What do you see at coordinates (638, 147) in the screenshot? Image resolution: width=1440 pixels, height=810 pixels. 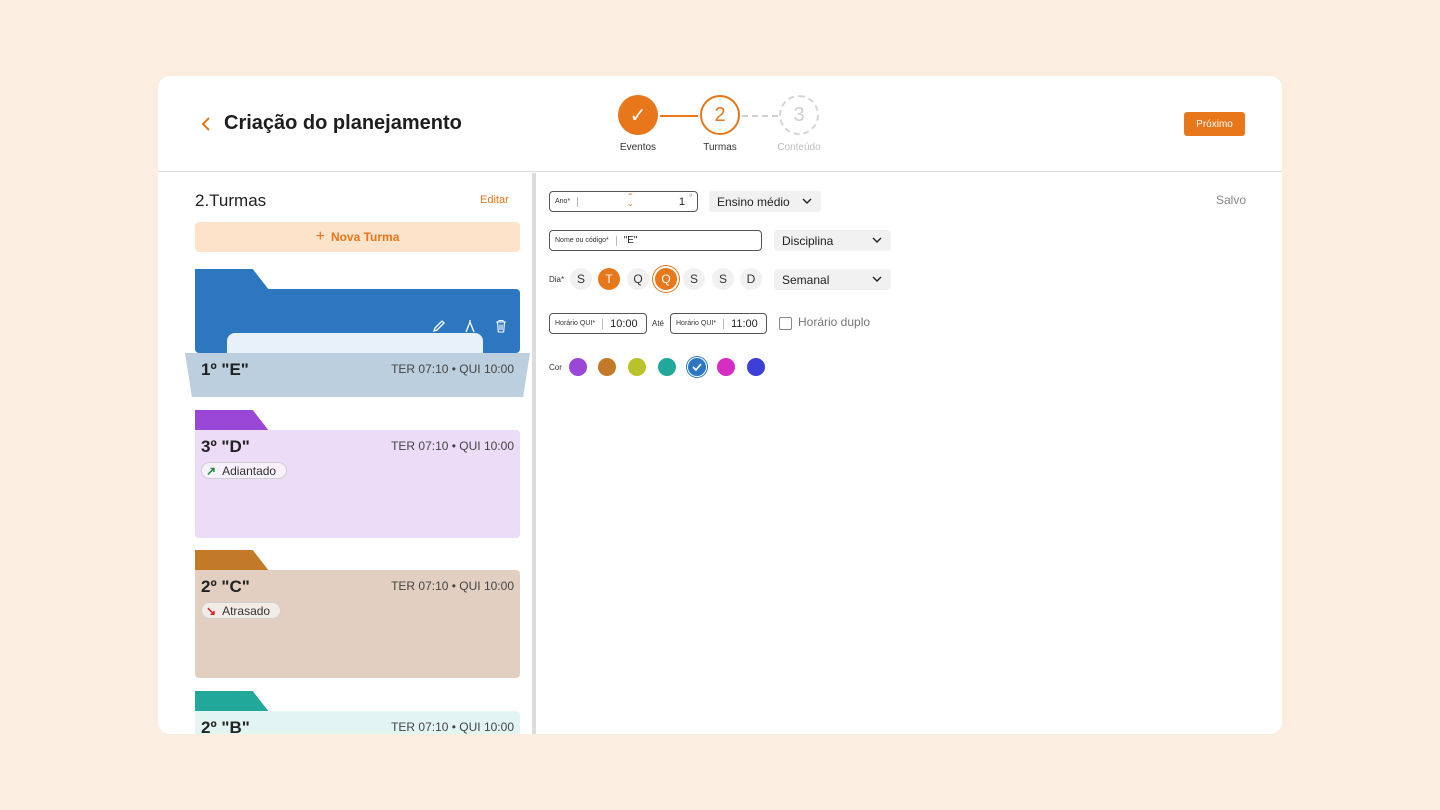 I see `step-label-eventos: Eventos` at bounding box center [638, 147].